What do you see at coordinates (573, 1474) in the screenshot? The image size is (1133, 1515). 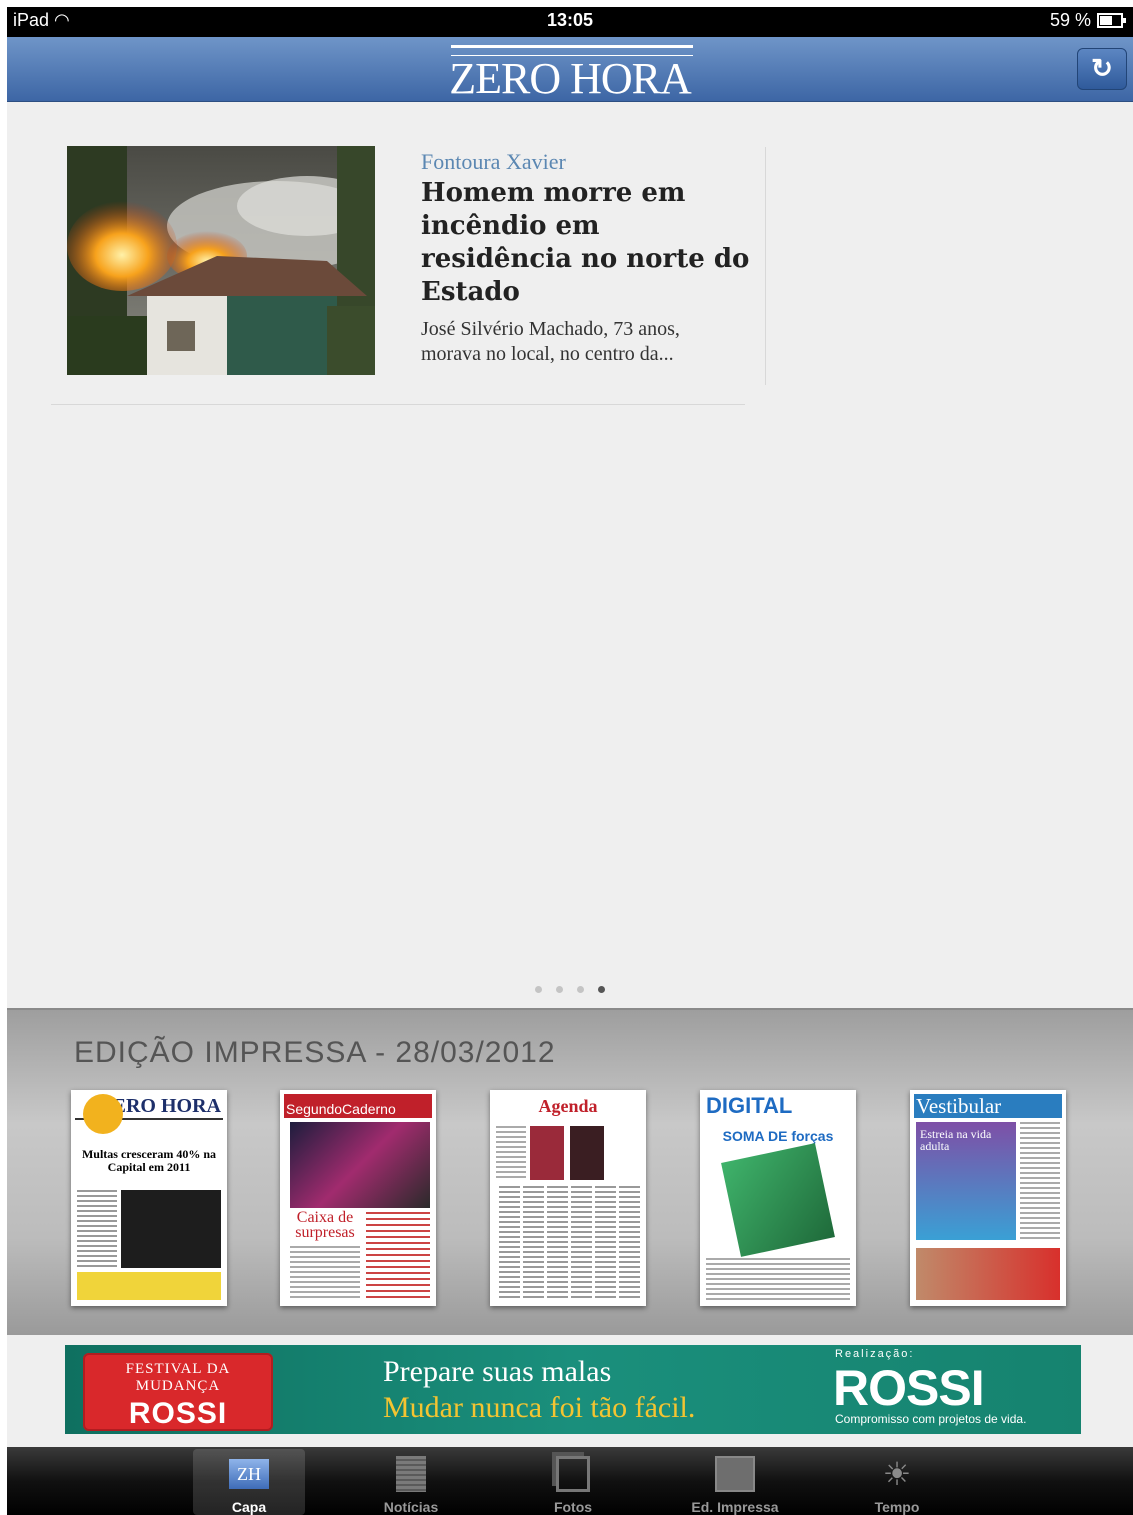 I see `photos-icon` at bounding box center [573, 1474].